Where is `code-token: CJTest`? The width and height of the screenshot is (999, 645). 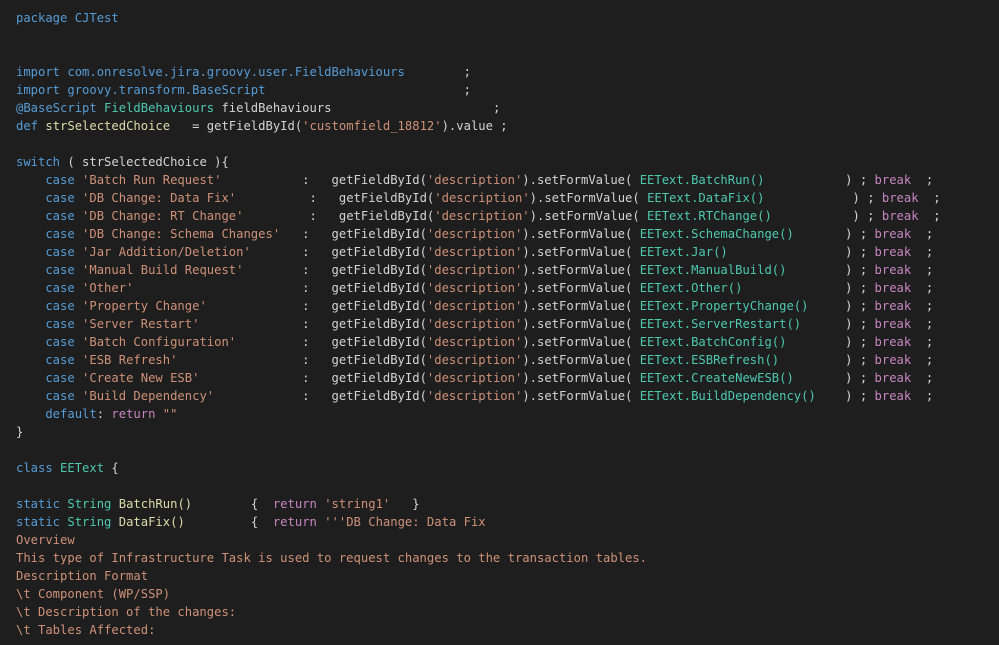 code-token: CJTest is located at coordinates (93, 18).